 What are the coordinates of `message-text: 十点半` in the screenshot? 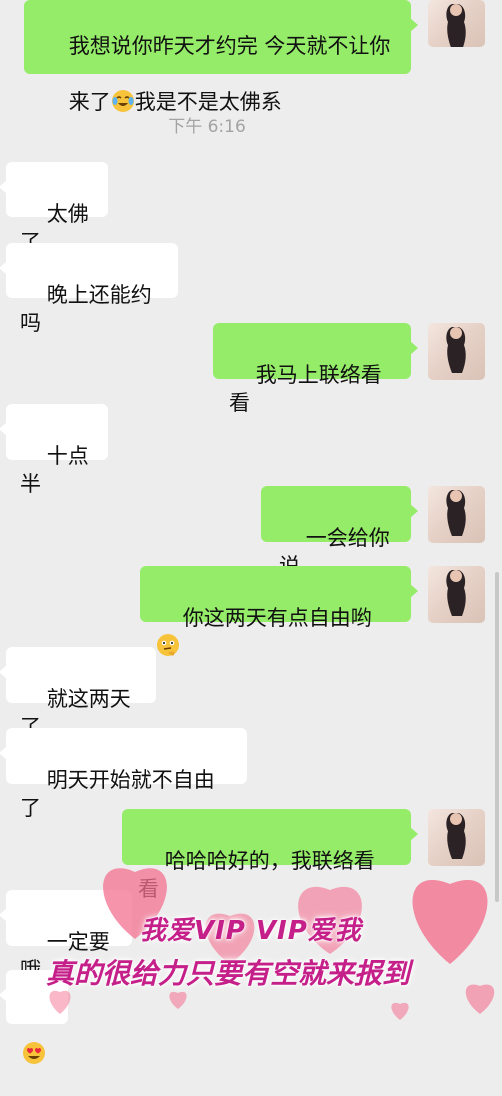 It's located at (54, 470).